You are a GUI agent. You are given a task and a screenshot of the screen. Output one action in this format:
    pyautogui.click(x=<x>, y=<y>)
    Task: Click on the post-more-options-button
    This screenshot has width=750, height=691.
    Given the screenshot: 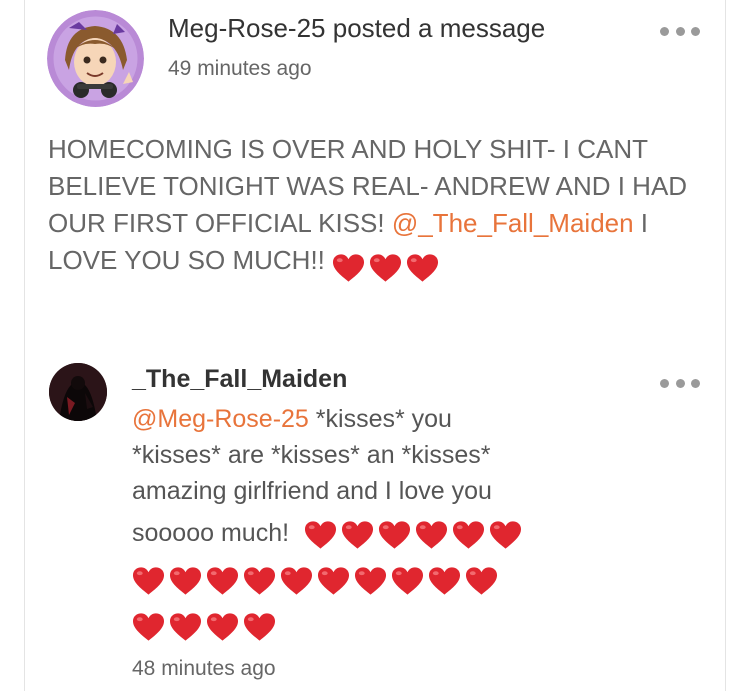 What is the action you would take?
    pyautogui.click(x=680, y=31)
    